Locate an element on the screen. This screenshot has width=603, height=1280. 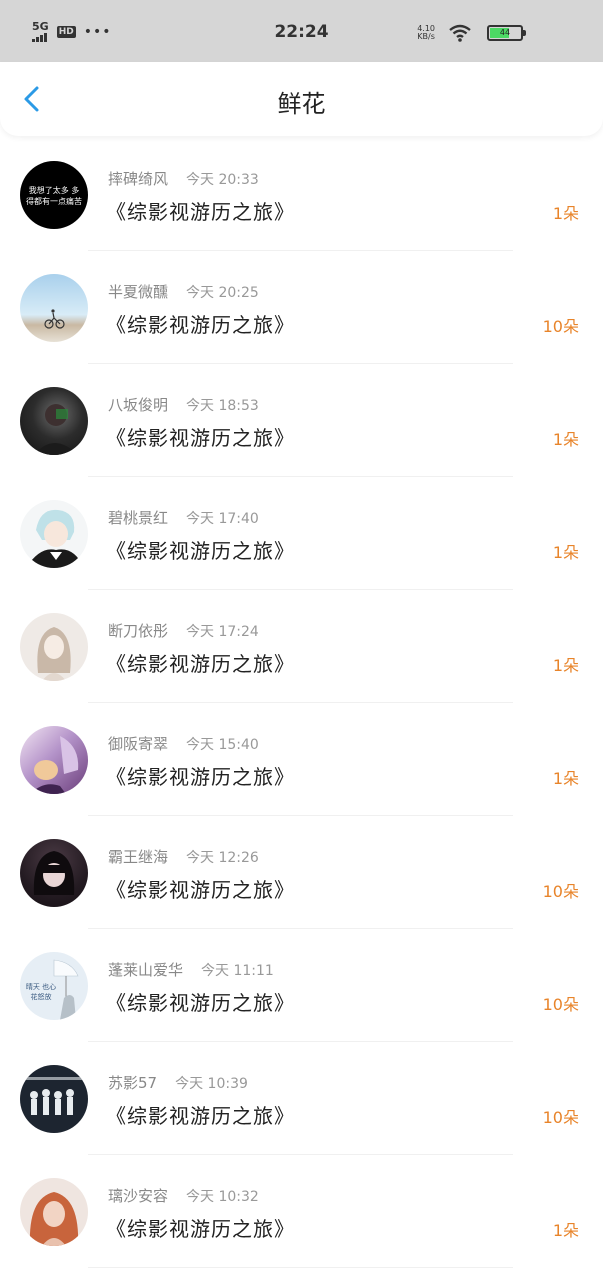
user-info: 半夏微醺 今天 20:25 is located at coordinates (183, 291).